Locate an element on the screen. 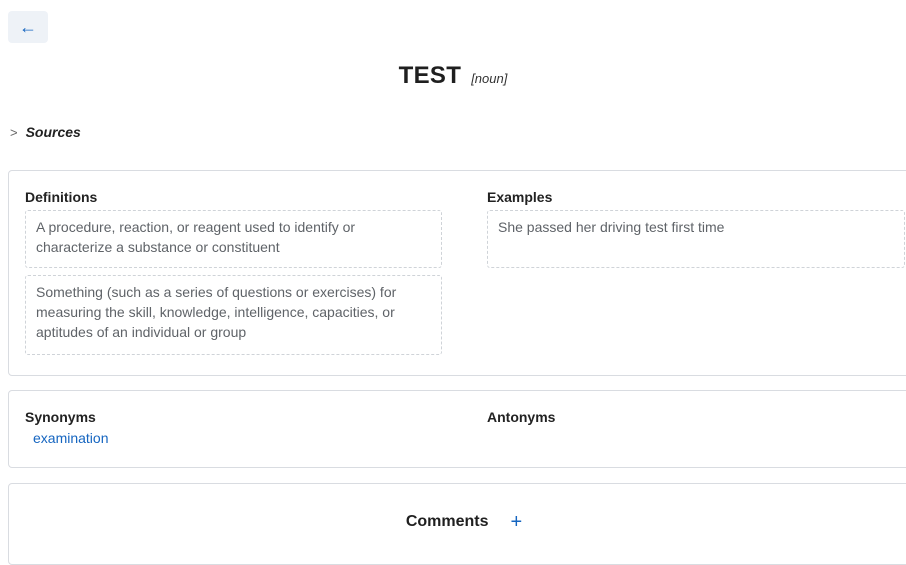 The image size is (906, 565). antonyms-title: Antonyms is located at coordinates (521, 417).